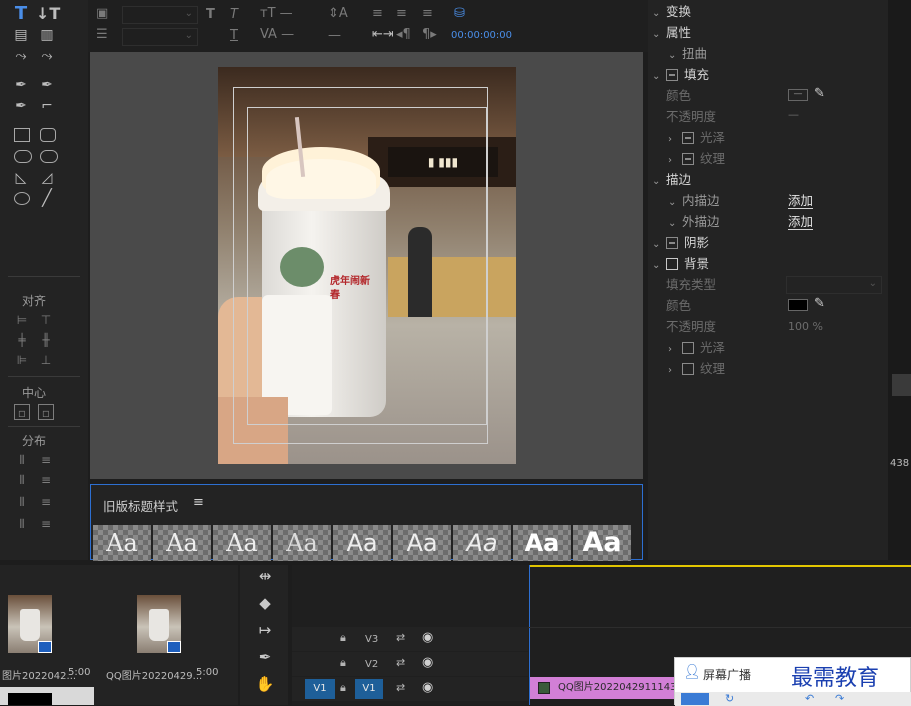 This screenshot has height=706, width=911. Describe the element at coordinates (22, 524) in the screenshot. I see `distribute-icon-7: ⫴` at that location.